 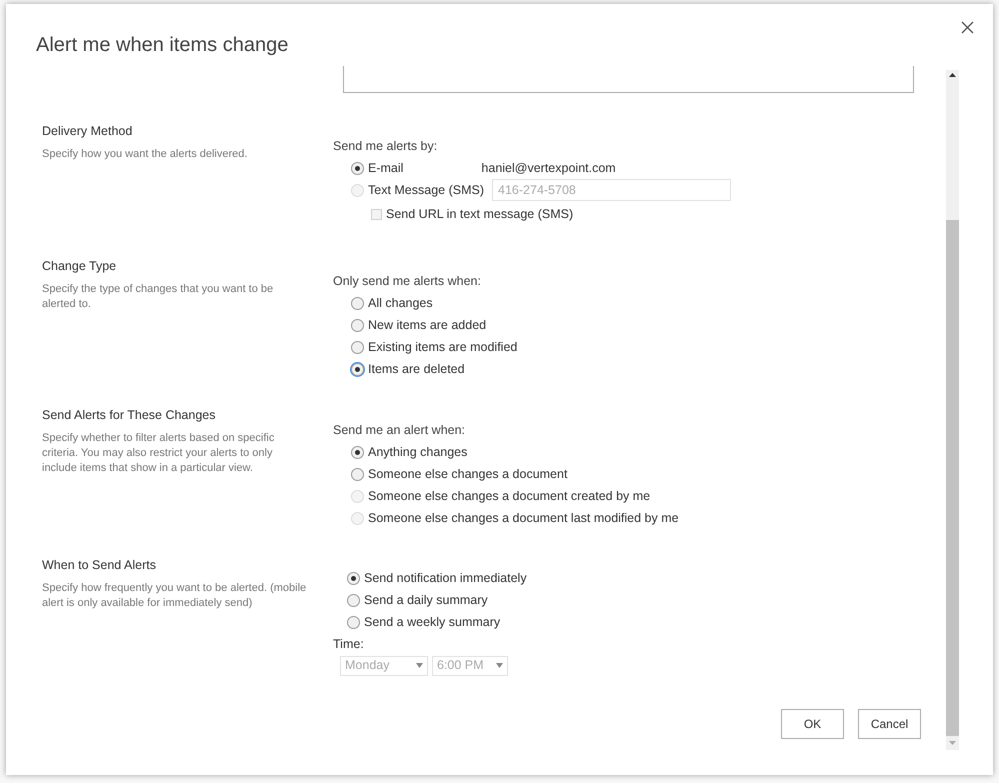 What do you see at coordinates (145, 154) in the screenshot?
I see `section-description: Specify how you want the alerts delivered.` at bounding box center [145, 154].